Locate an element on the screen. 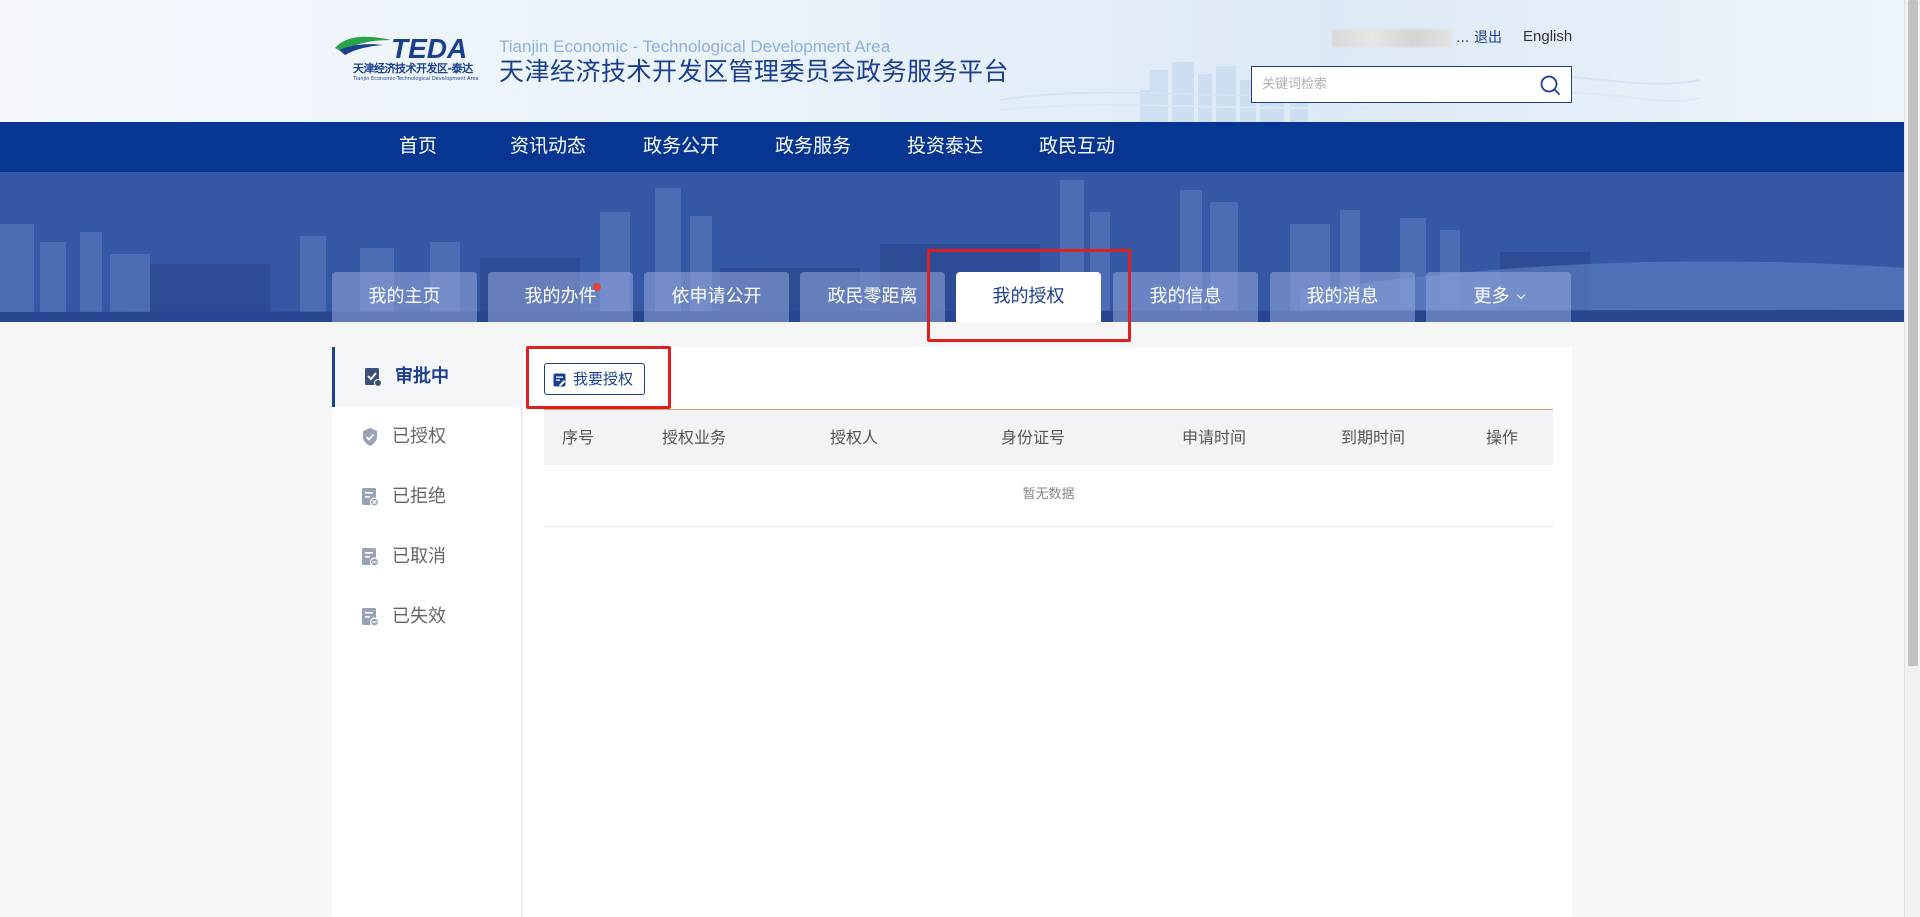  sidebar-item-expired: 已失效 is located at coordinates (427, 617).